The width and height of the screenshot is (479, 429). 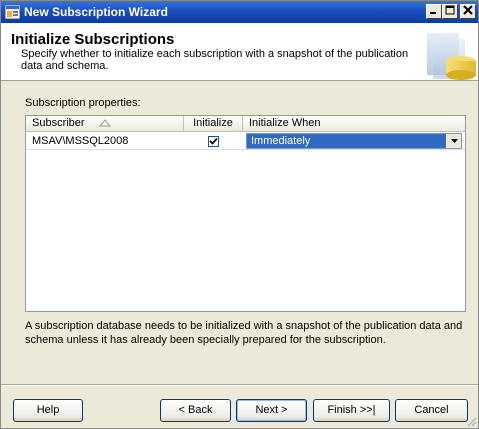 What do you see at coordinates (354, 124) in the screenshot?
I see `column-header-initialize-when: Initialize When` at bounding box center [354, 124].